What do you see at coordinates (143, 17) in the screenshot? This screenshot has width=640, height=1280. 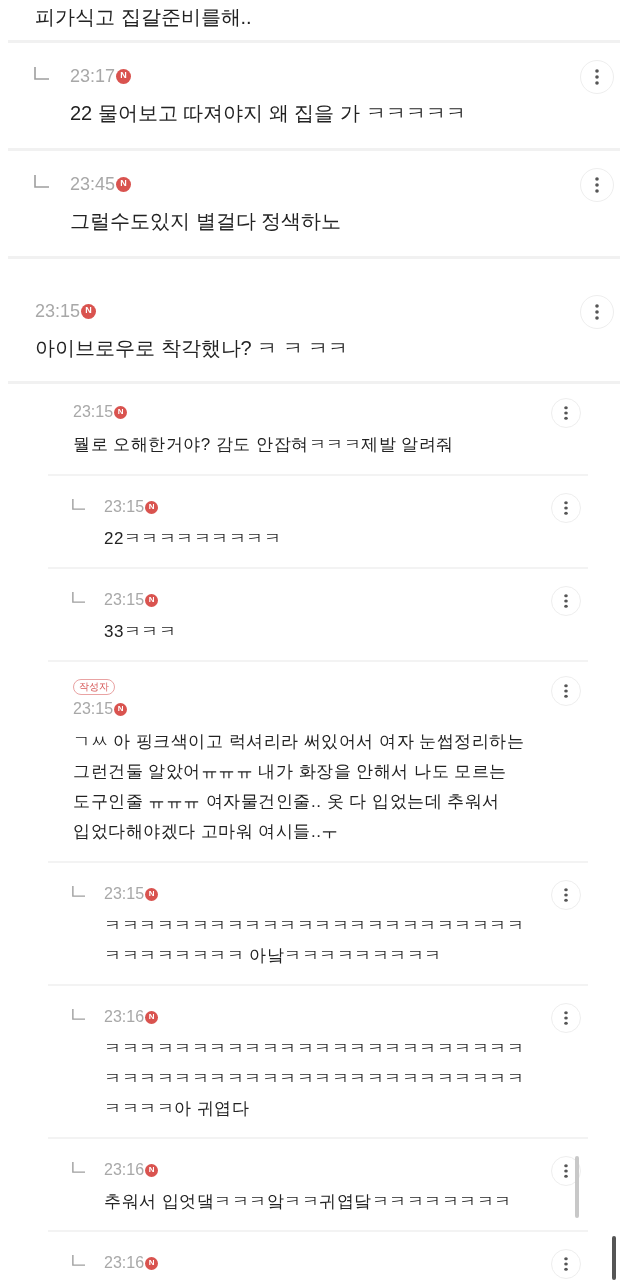 I see `comment-text: 피가식고 집갈준비를해..` at bounding box center [143, 17].